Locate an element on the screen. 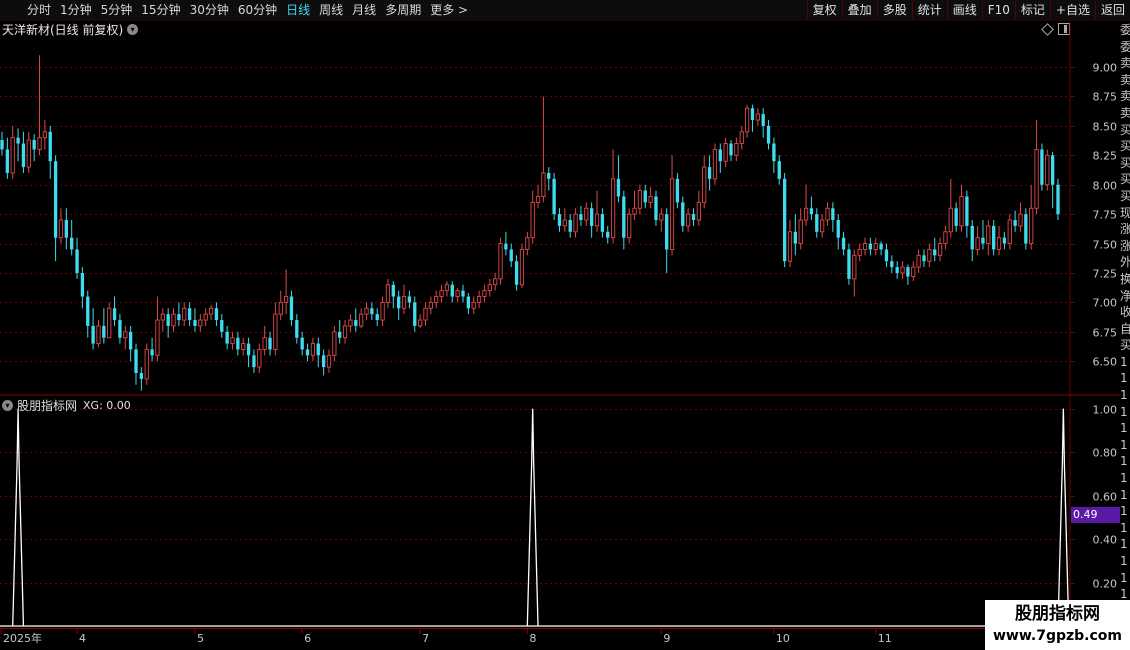 The image size is (1130, 650). right-strip-glyph: 净 is located at coordinates (1125, 295).